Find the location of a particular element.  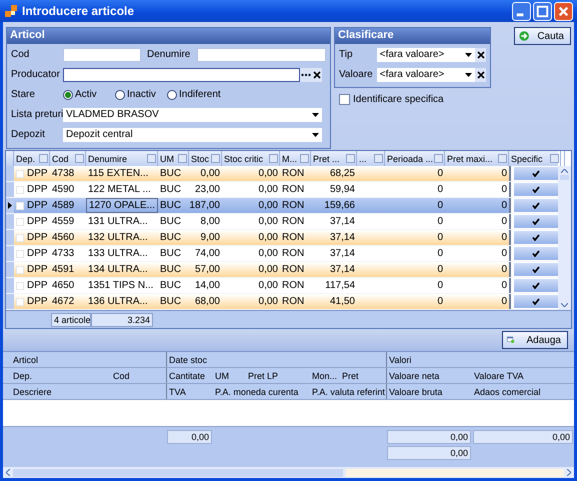

table-row: DPP 4650 1351 TIPS N... BUC 14,00 0,00 RON 117,54 0 0 is located at coordinates (282, 286).